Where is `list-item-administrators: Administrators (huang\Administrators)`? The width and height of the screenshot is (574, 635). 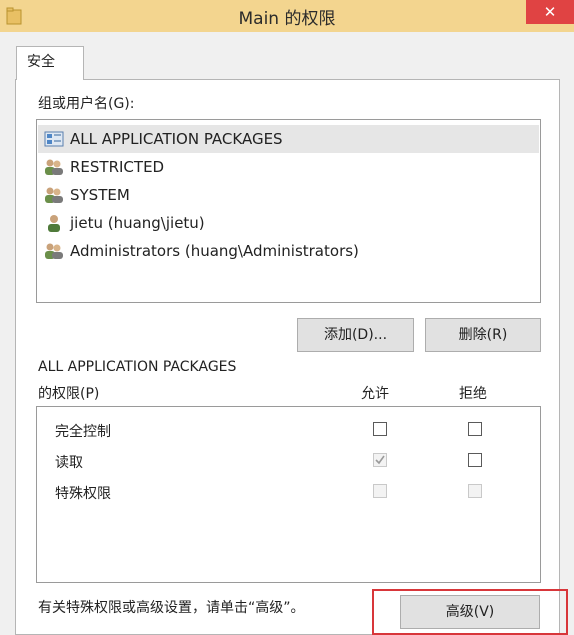 list-item-administrators: Administrators (huang\Administrators) is located at coordinates (288, 251).